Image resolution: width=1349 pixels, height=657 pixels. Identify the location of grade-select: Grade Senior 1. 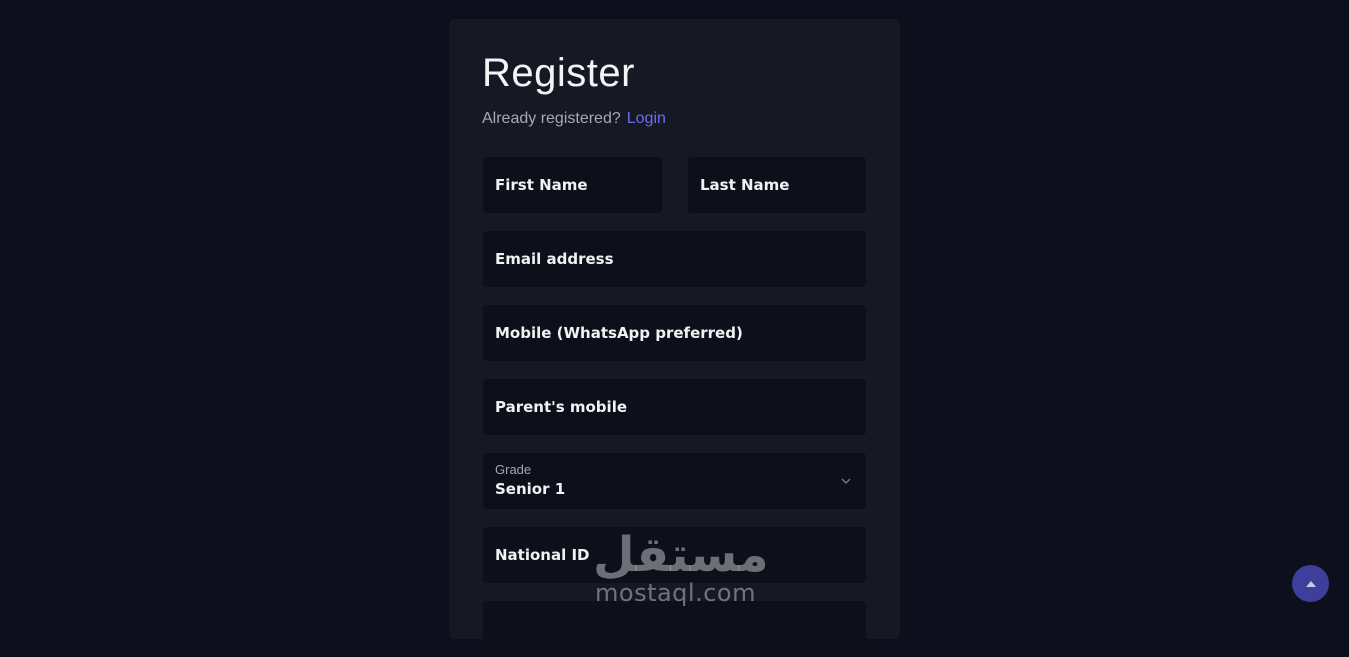
(674, 481).